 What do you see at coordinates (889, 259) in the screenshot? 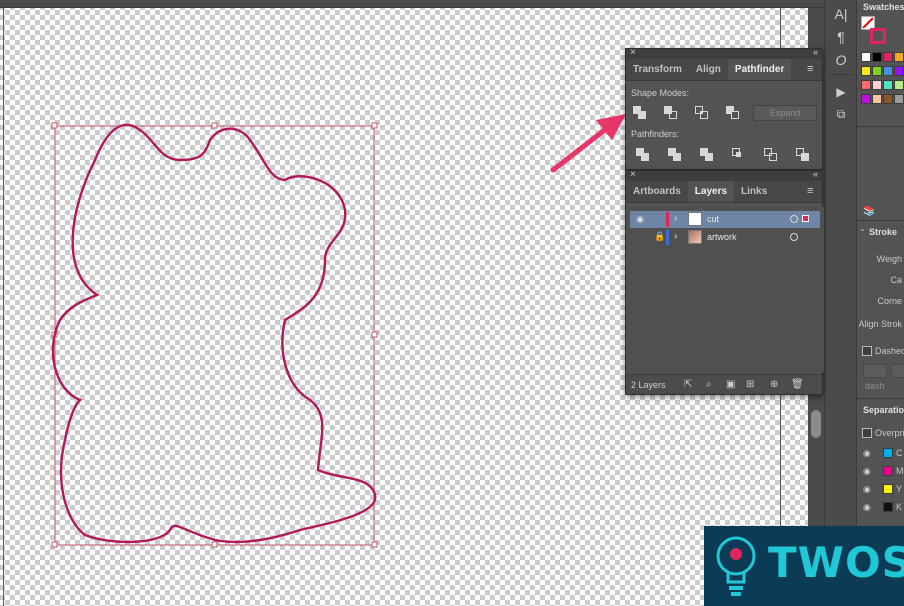
I see `weight-label: Weigh` at bounding box center [889, 259].